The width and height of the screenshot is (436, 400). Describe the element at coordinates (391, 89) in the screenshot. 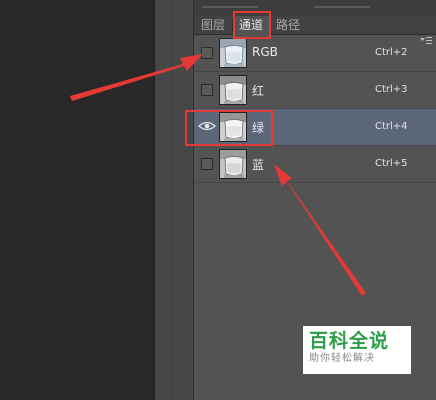

I see `channel-shortcut: Ctrl+3` at that location.